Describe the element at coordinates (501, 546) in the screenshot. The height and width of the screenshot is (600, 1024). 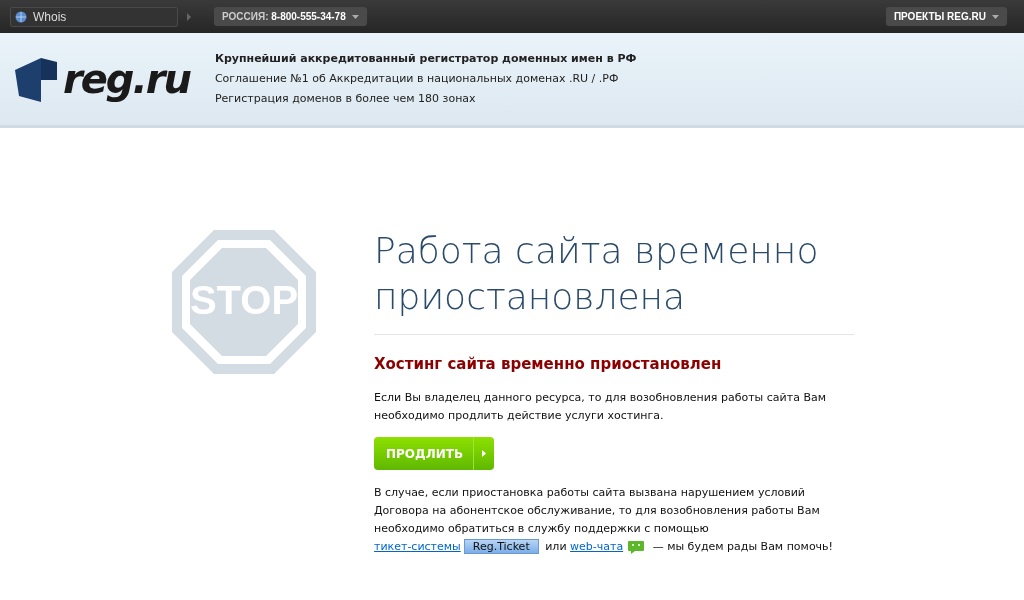
I see `ticket-badge: Reg.Ticket` at that location.